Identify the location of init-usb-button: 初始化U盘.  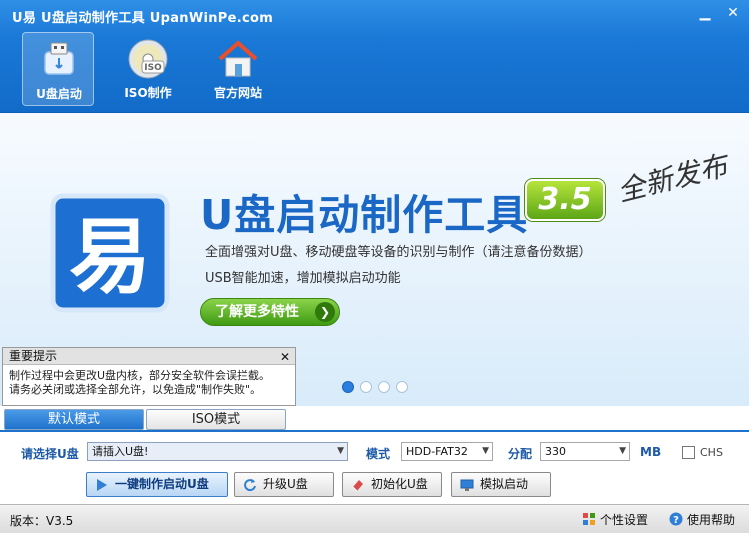
(392, 484).